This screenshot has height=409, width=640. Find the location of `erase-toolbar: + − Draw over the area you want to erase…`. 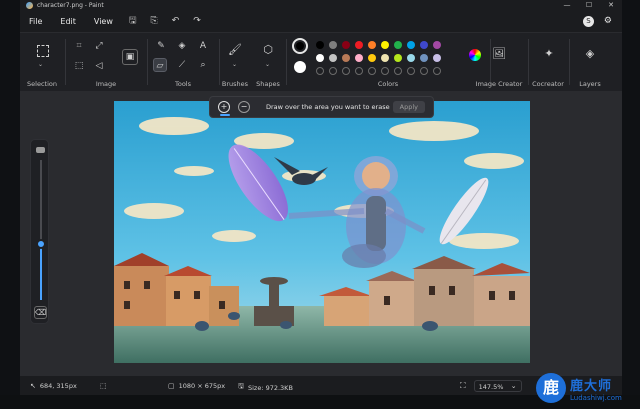

erase-toolbar: + − Draw over the area you want to erase… is located at coordinates (321, 107).